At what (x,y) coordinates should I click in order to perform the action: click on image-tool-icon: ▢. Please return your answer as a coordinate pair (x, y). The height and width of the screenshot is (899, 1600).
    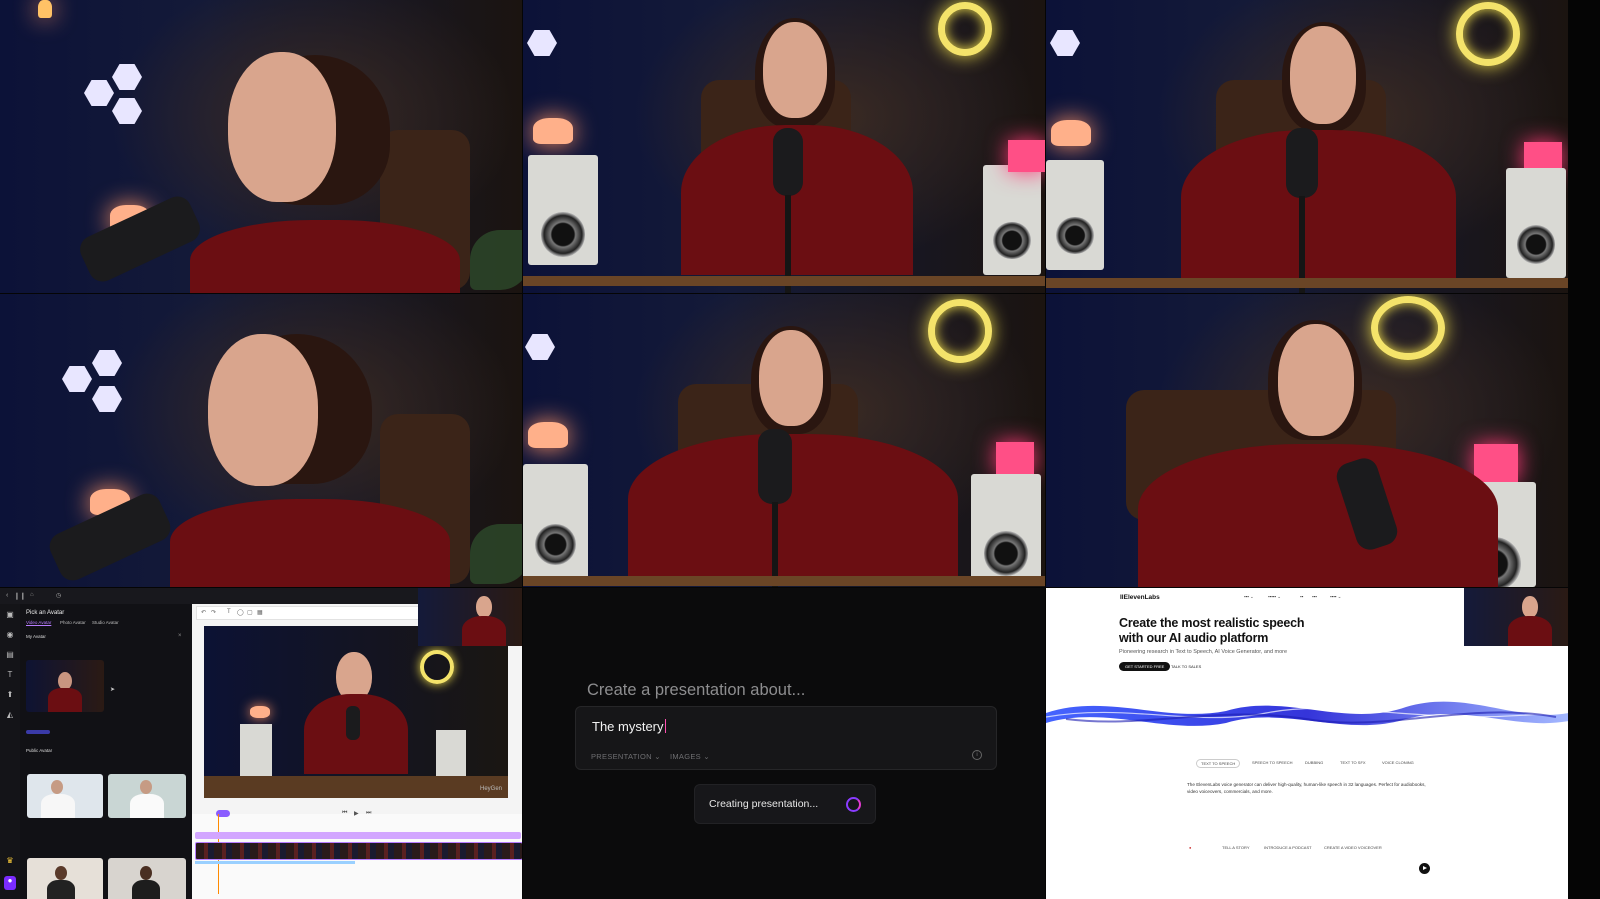
    Looking at the image, I should click on (250, 612).